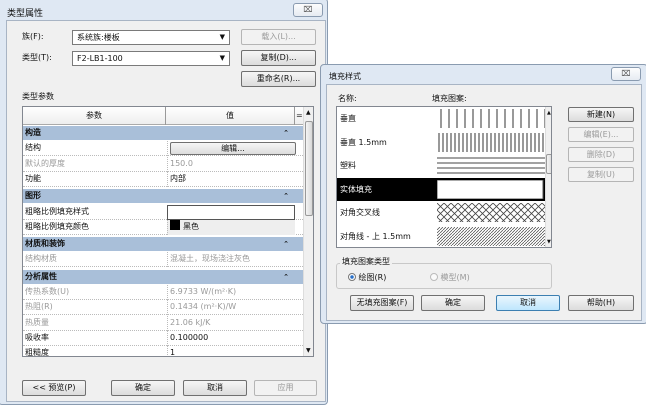  Describe the element at coordinates (382, 303) in the screenshot. I see `no-fill-button: 无填充图案(F)` at that location.